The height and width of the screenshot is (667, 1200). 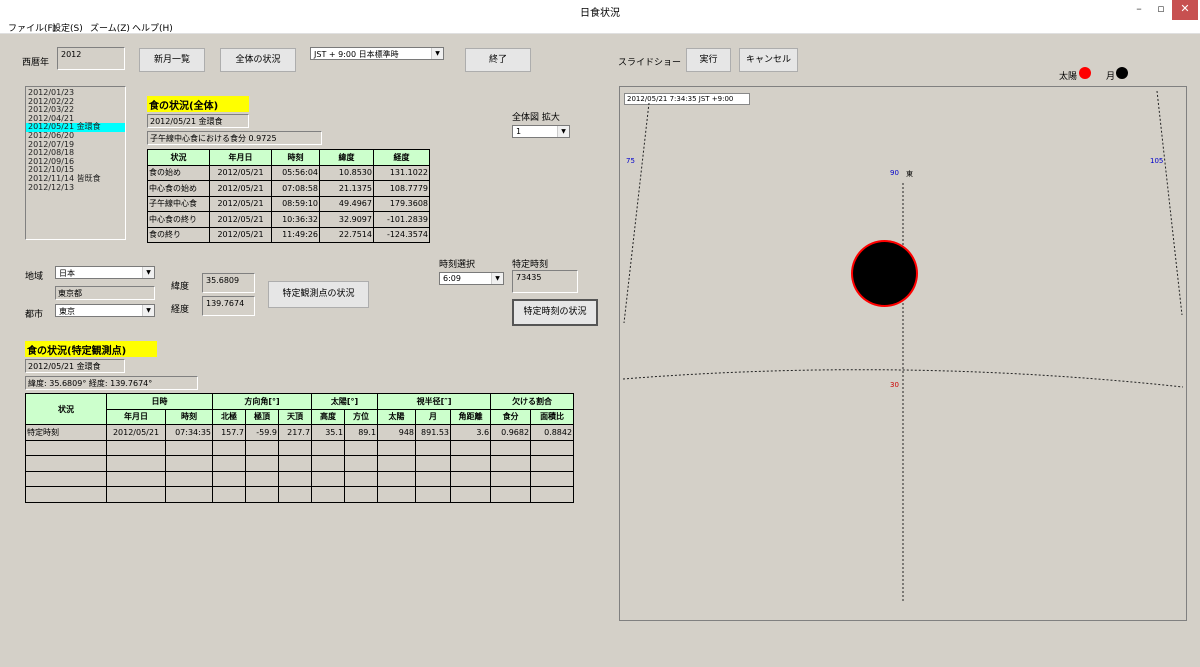 What do you see at coordinates (630, 161) in the screenshot?
I see `azimuth-left-label: 75` at bounding box center [630, 161].